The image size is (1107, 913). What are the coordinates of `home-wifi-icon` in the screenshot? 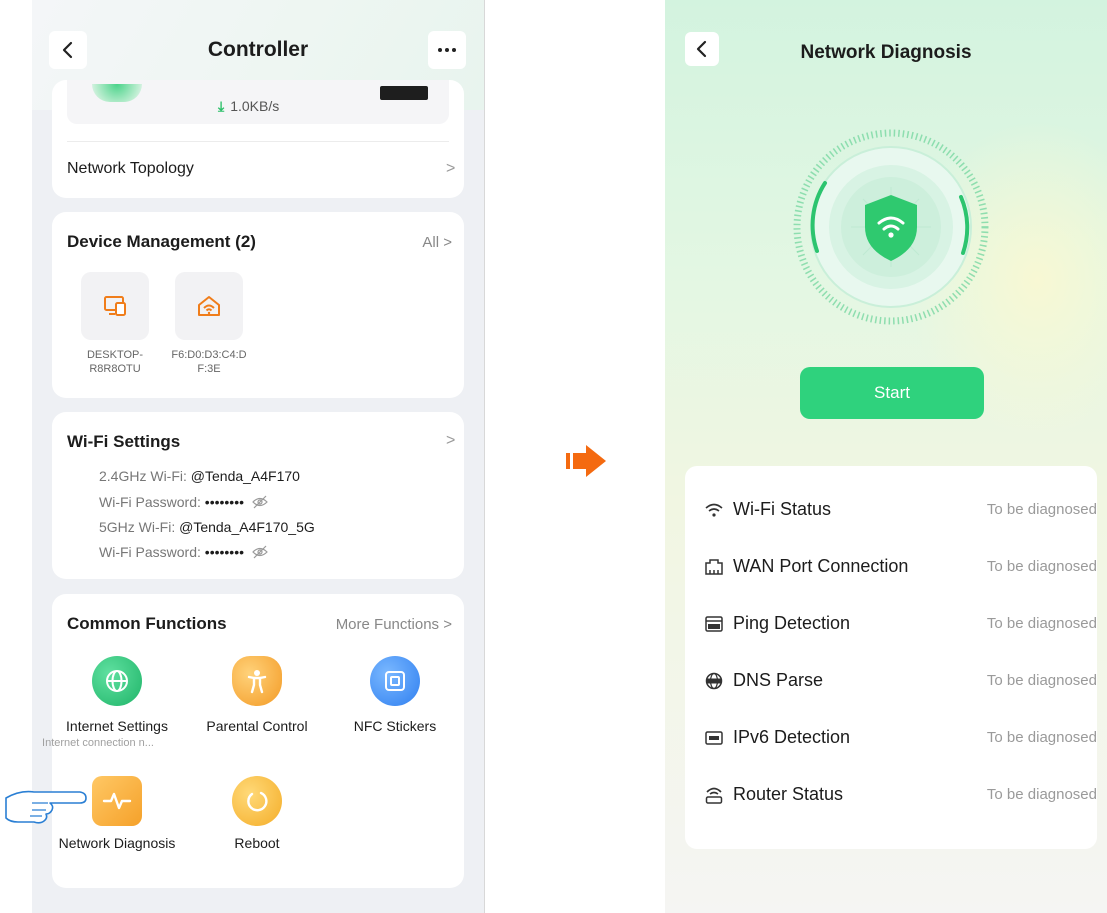 It's located at (209, 306).